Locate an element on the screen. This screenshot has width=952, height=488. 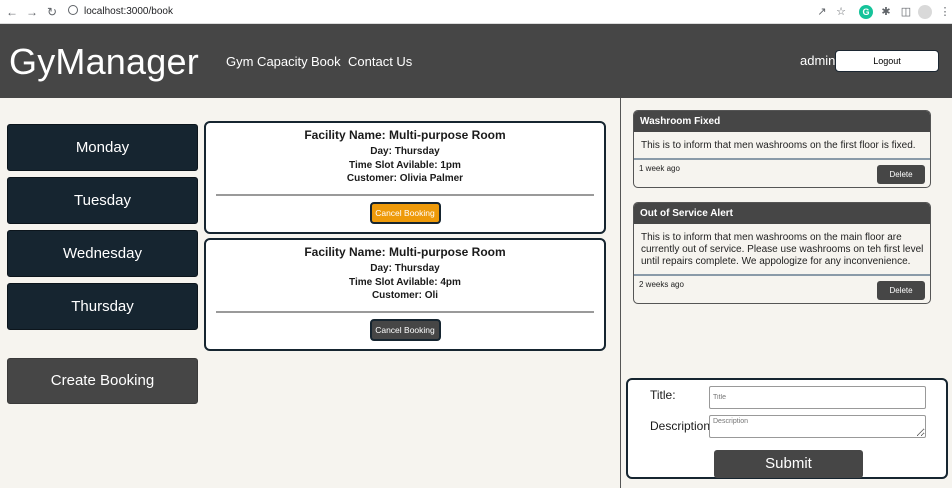
panel-divider is located at coordinates (620, 293).